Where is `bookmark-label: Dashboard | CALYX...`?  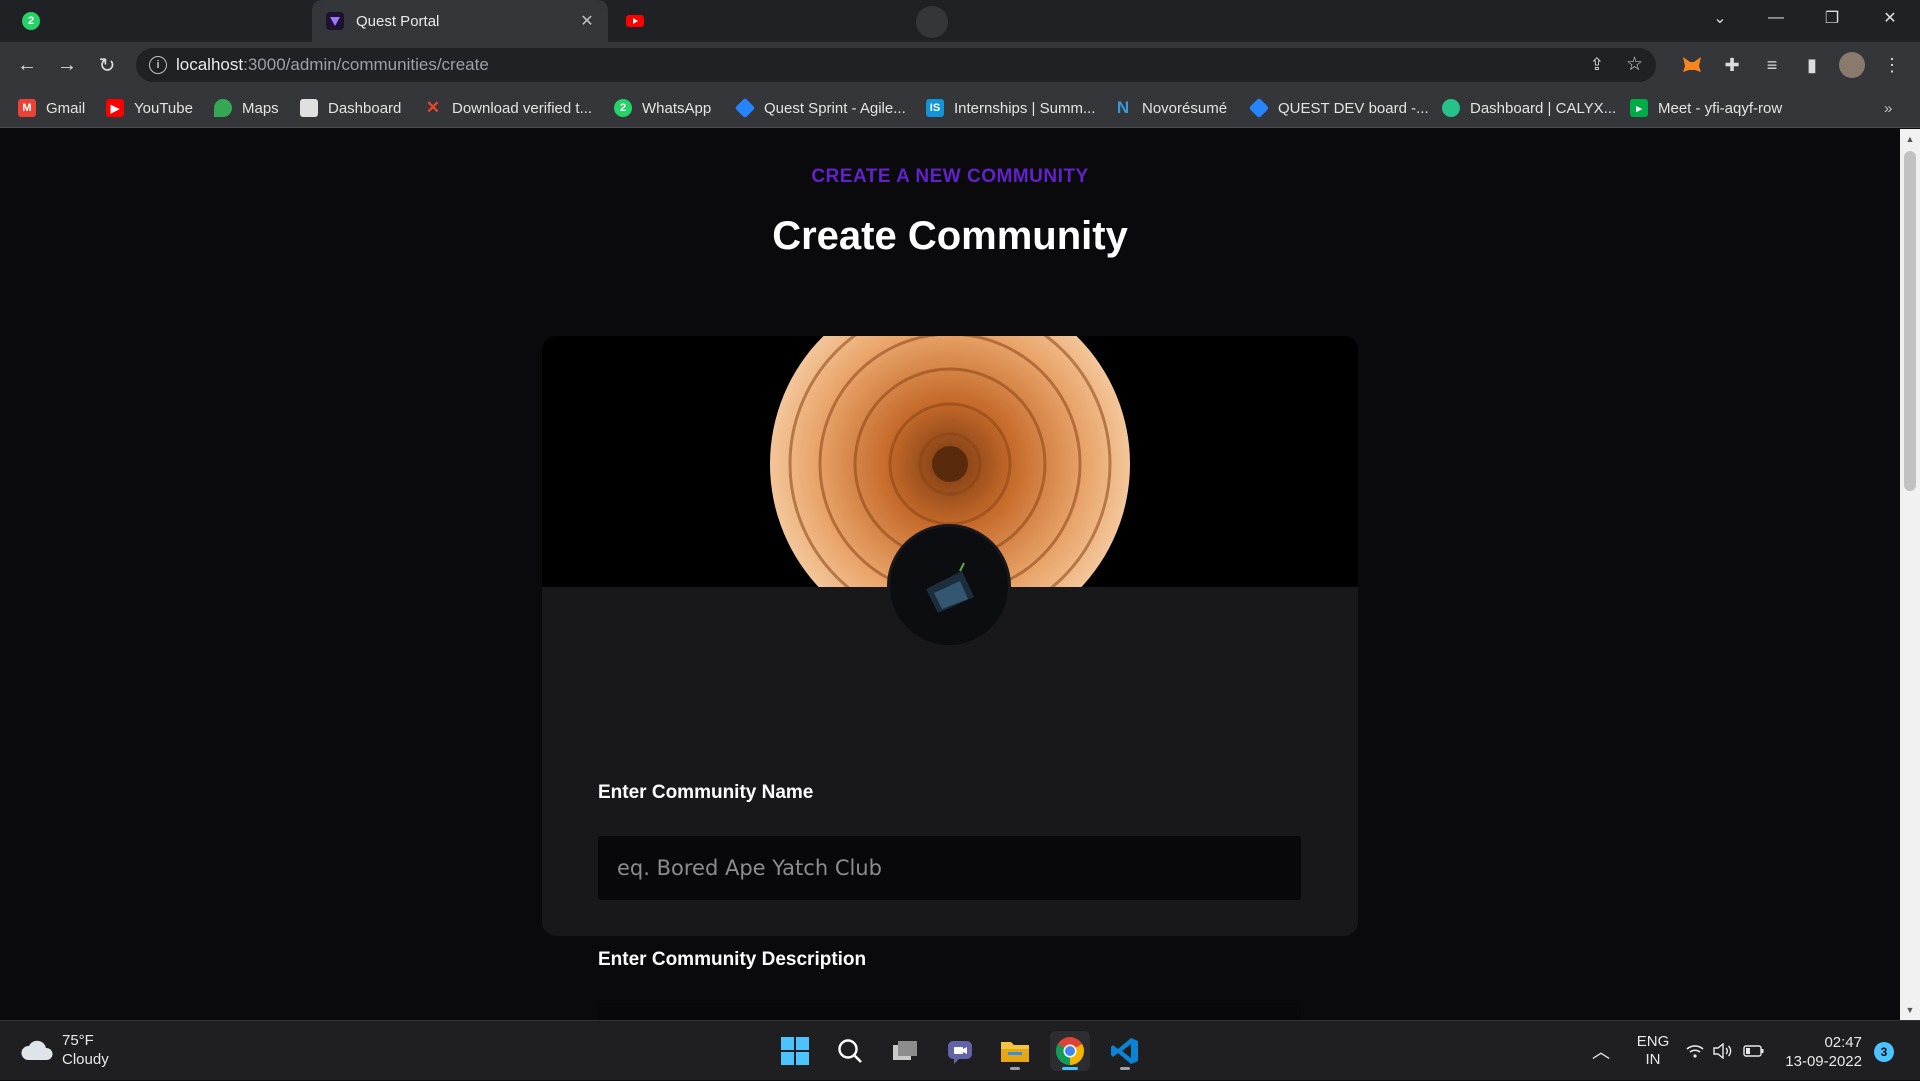 bookmark-label: Dashboard | CALYX... is located at coordinates (1543, 108).